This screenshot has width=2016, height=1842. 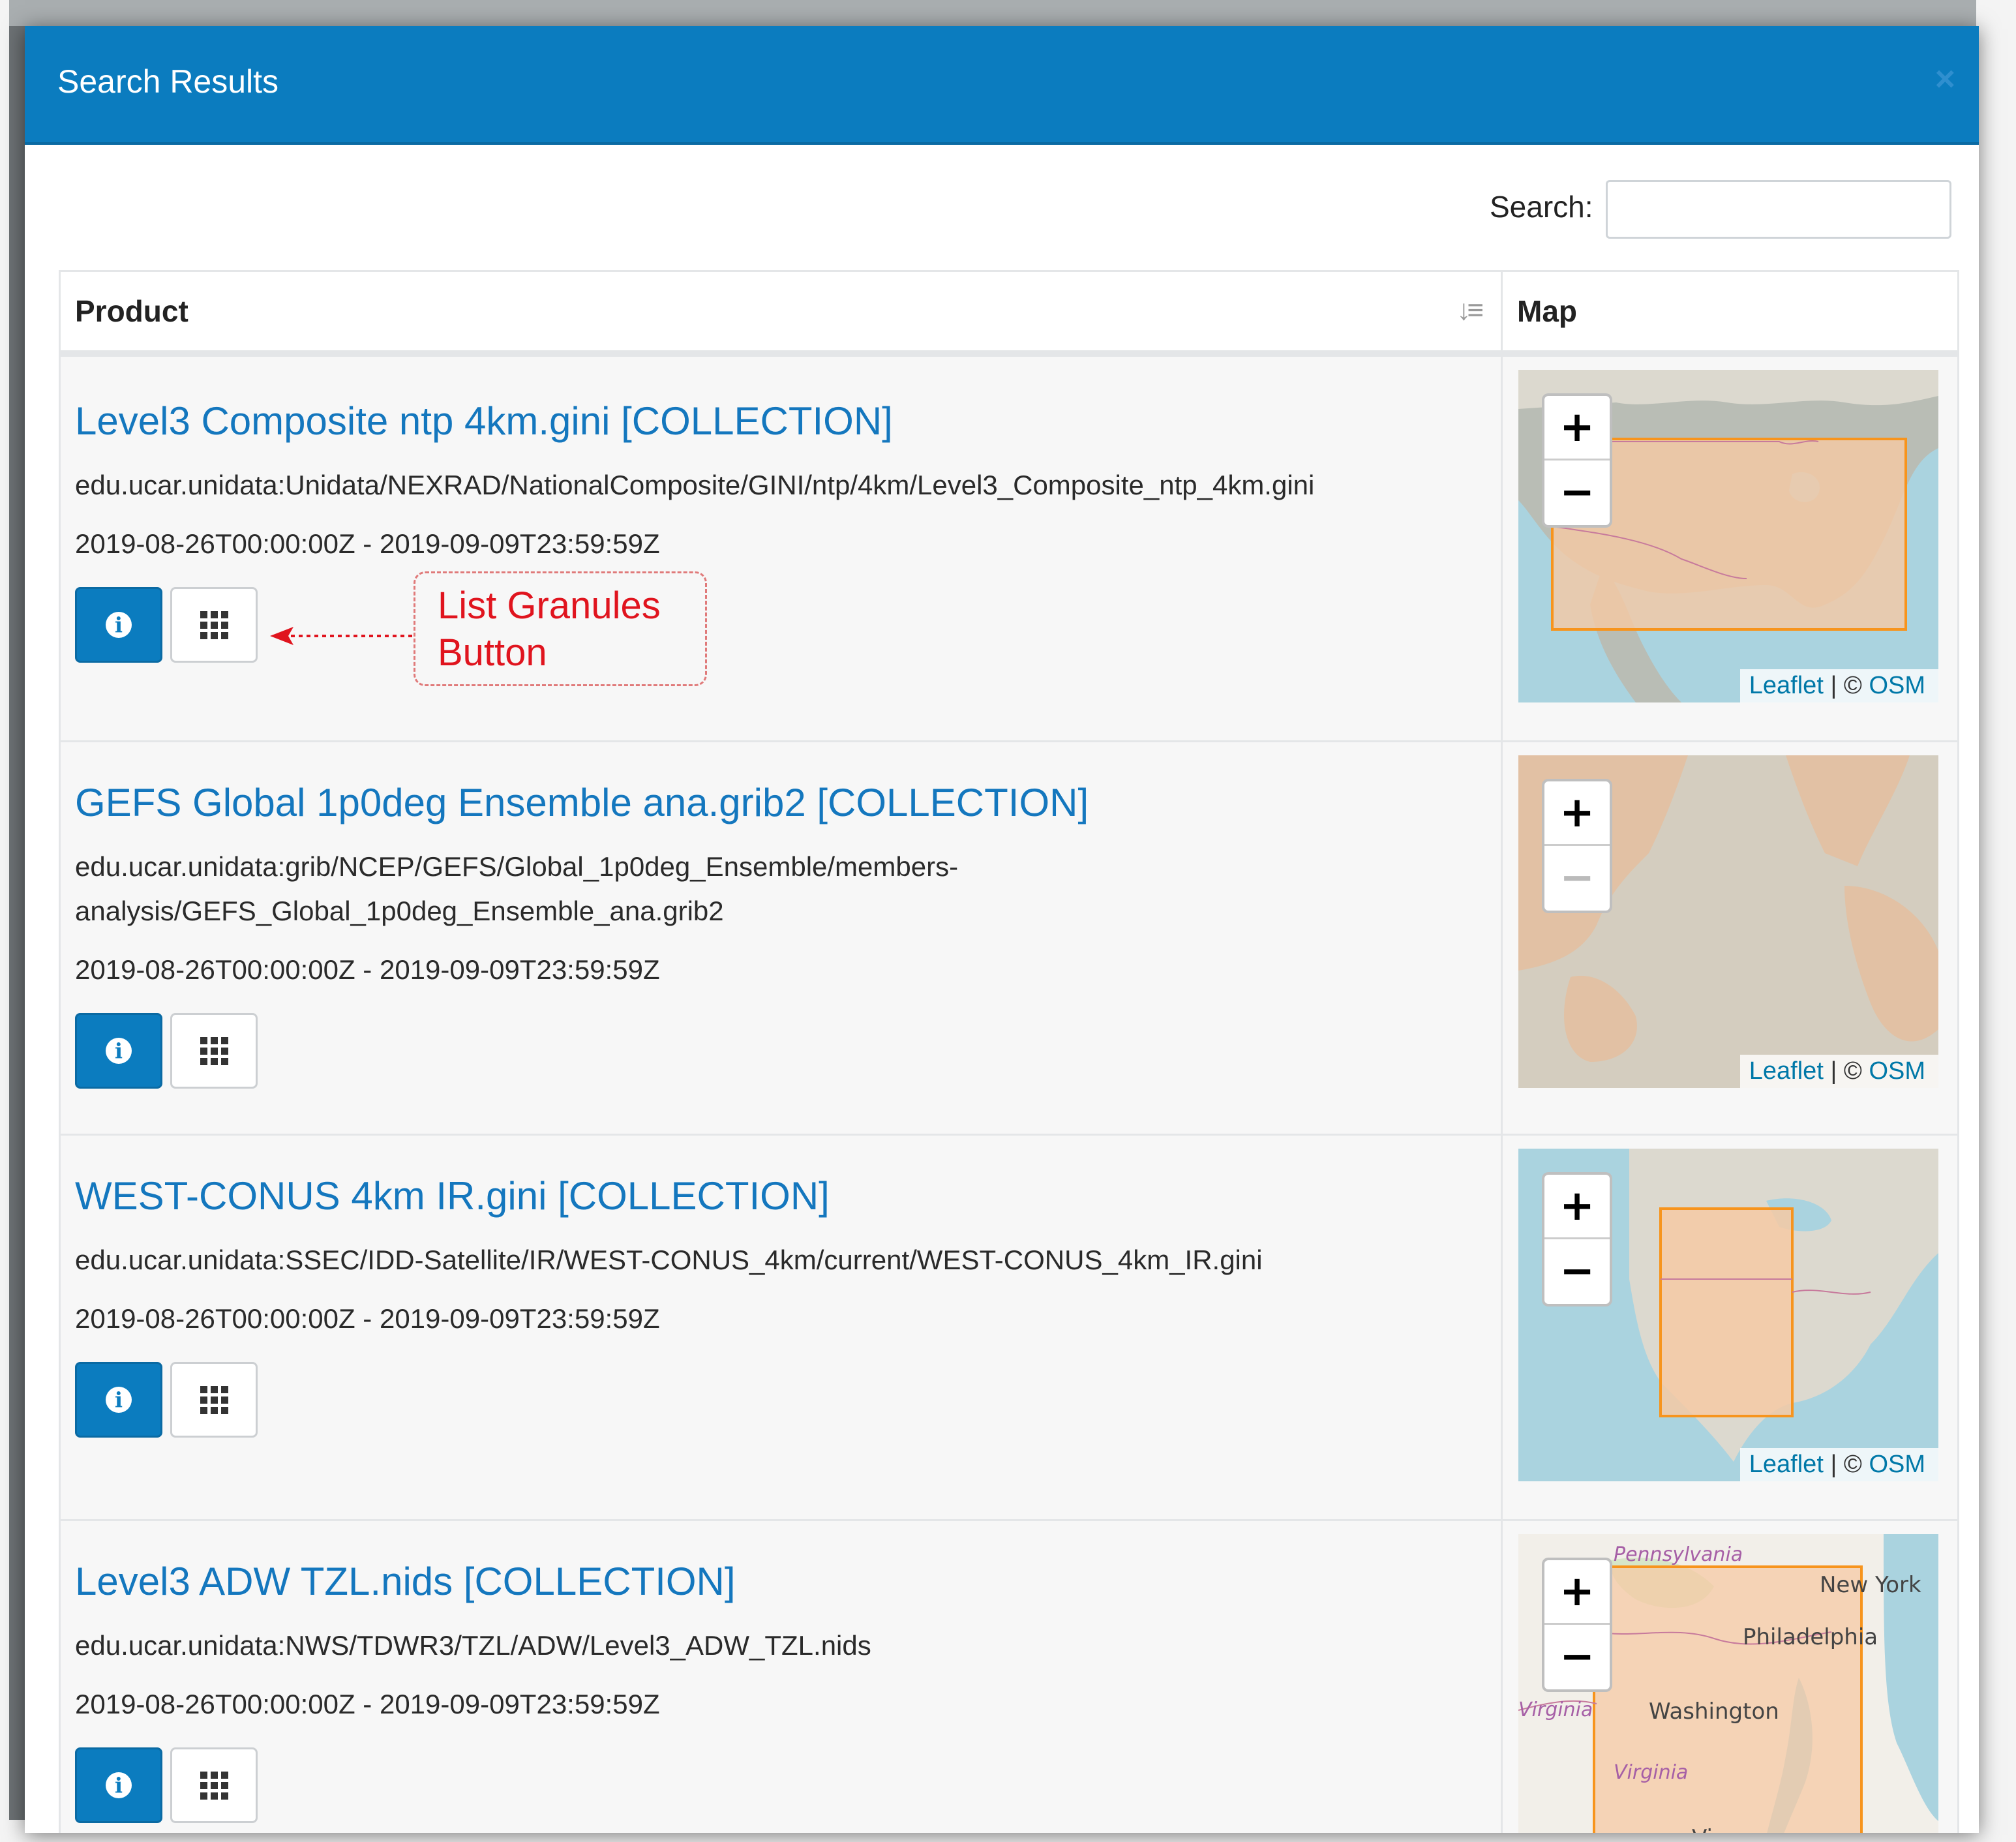 What do you see at coordinates (1778, 209) in the screenshot?
I see `search-input` at bounding box center [1778, 209].